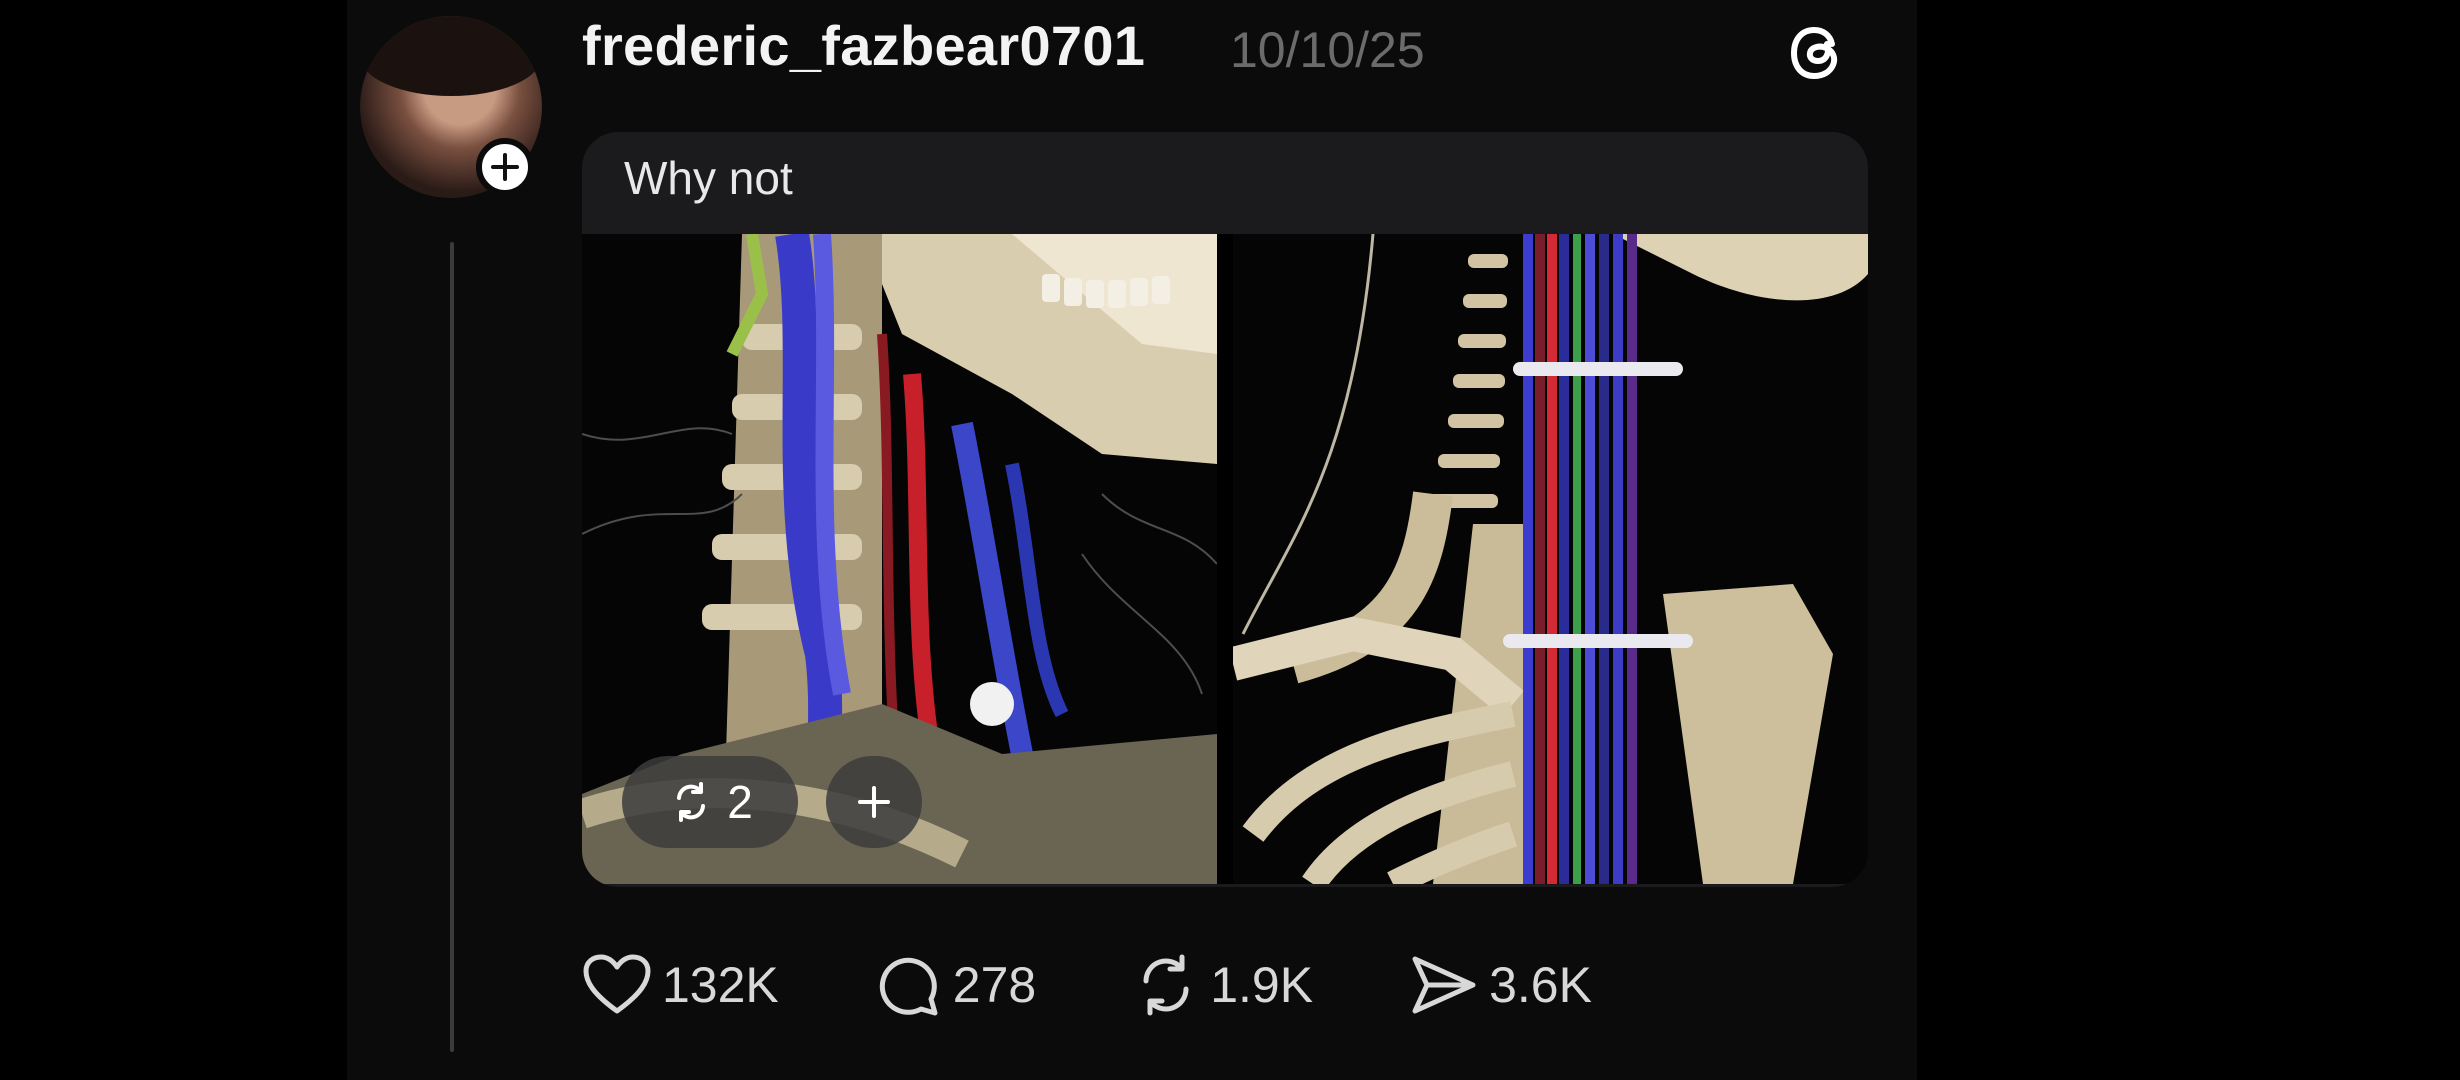 This screenshot has width=2460, height=1080. Describe the element at coordinates (720, 985) in the screenshot. I see `like-count: 132K` at that location.